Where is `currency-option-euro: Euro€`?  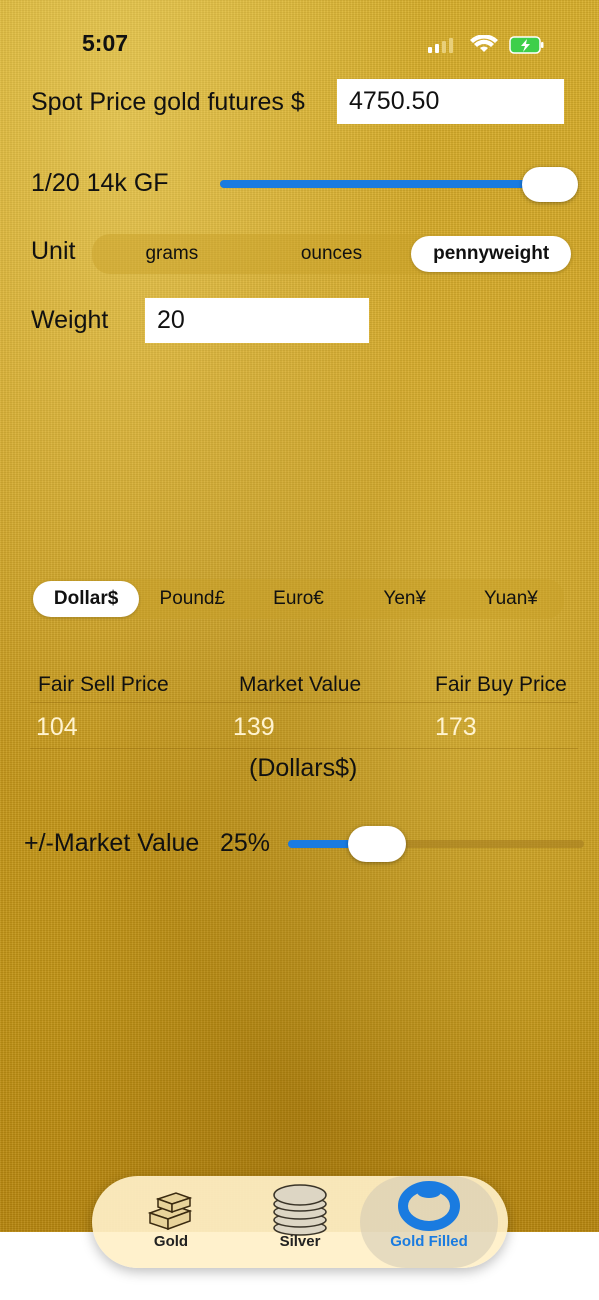
currency-option-euro: Euro€ is located at coordinates (298, 599).